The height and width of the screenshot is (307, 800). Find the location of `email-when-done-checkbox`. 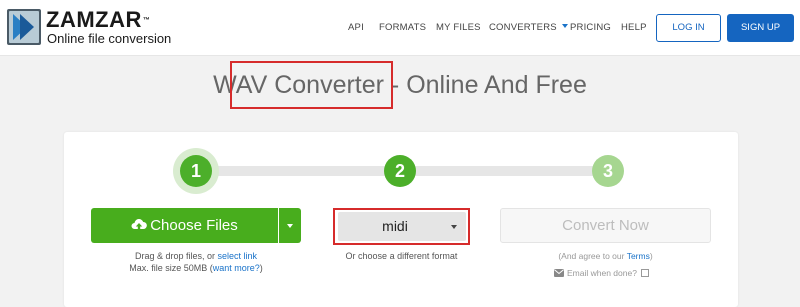

email-when-done-checkbox is located at coordinates (644, 272).